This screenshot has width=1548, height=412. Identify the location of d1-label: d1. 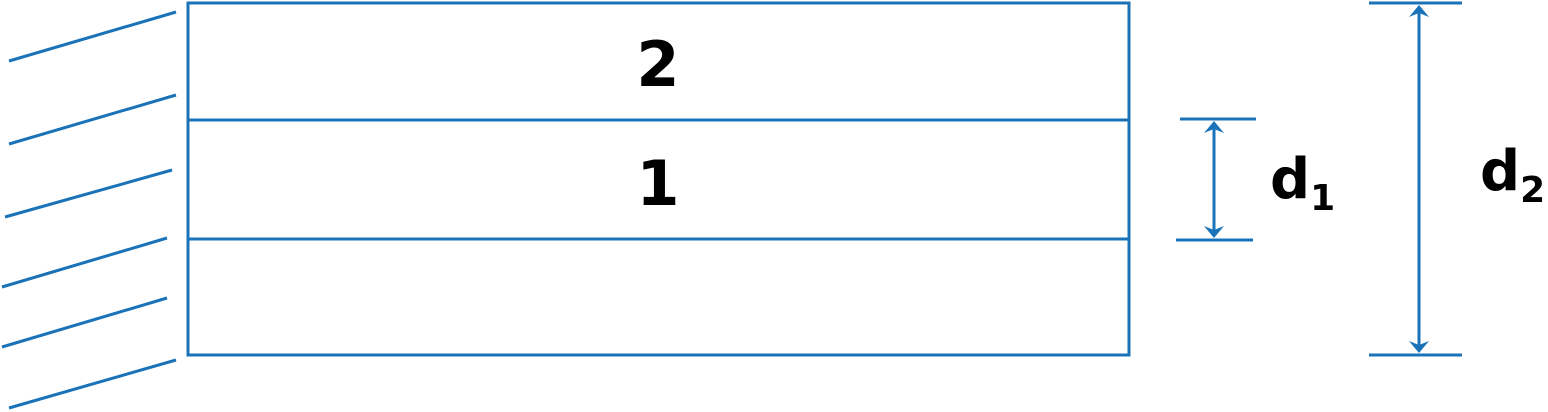
(1302, 183).